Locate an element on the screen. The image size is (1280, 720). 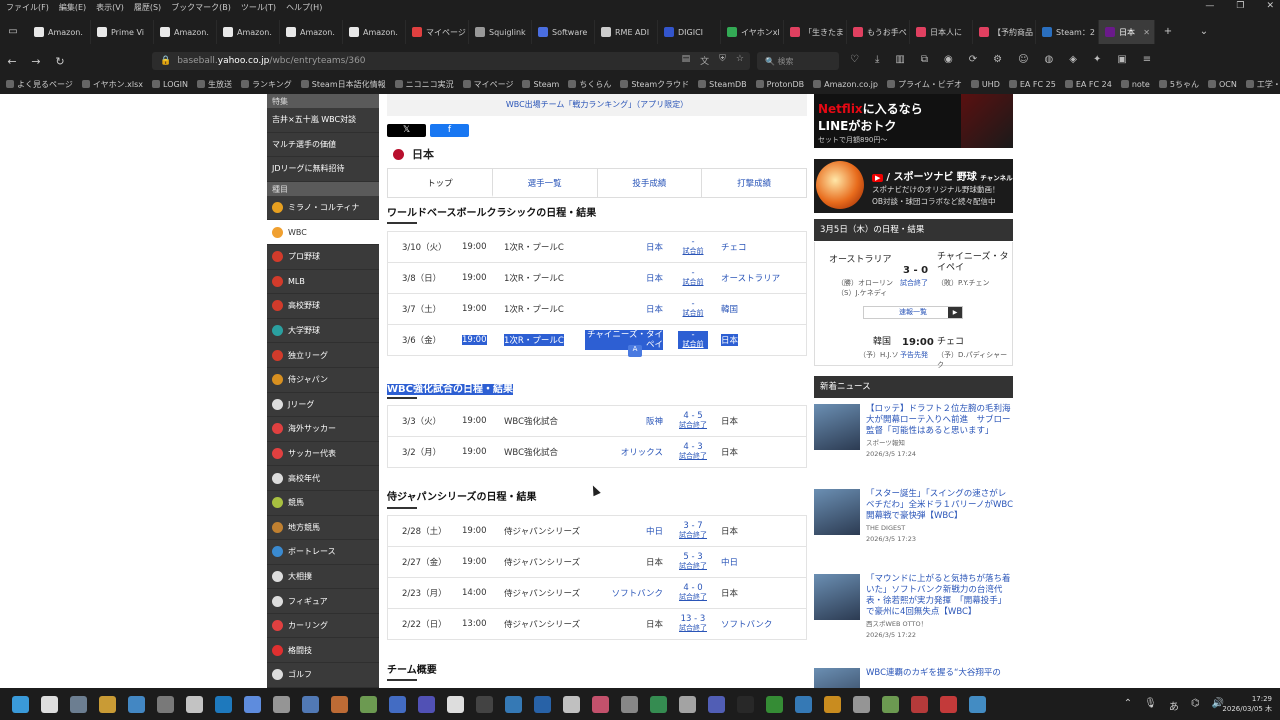
team-tab: トップ is located at coordinates (440, 183).